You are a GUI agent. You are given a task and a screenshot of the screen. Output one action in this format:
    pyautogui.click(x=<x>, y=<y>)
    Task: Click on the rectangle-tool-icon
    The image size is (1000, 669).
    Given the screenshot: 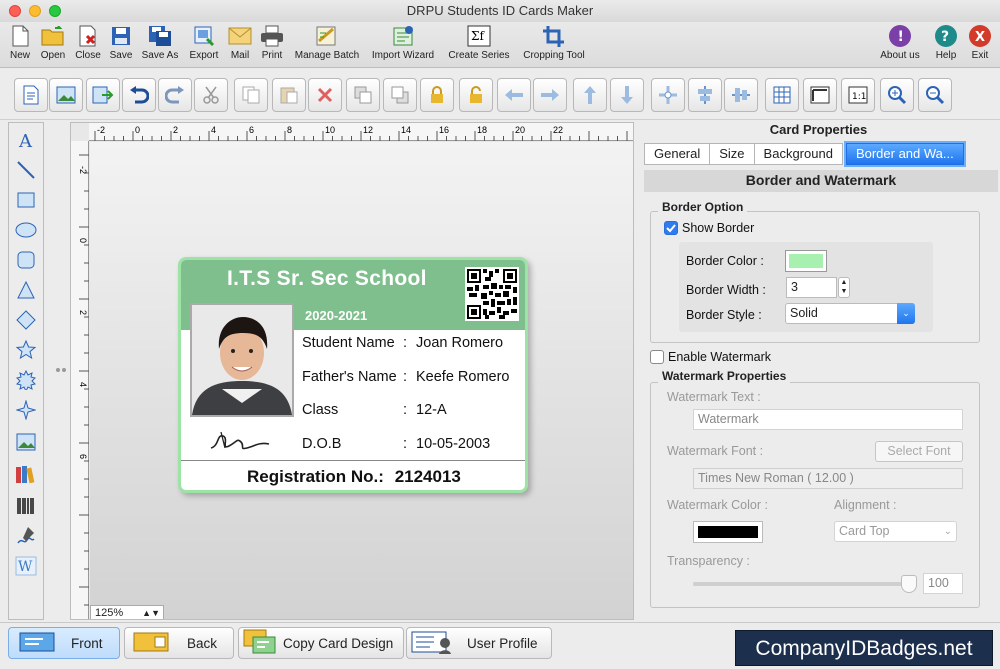 What is the action you would take?
    pyautogui.click(x=26, y=200)
    